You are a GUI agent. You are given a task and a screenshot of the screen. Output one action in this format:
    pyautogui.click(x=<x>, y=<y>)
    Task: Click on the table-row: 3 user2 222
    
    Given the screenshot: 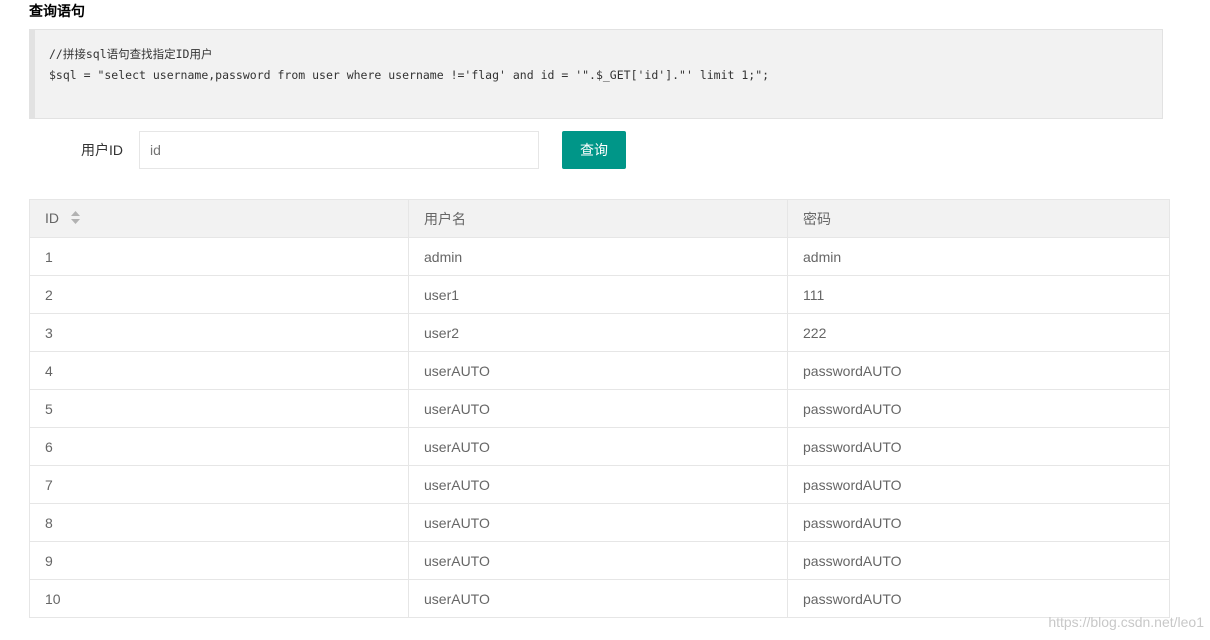 What is the action you would take?
    pyautogui.click(x=599, y=332)
    